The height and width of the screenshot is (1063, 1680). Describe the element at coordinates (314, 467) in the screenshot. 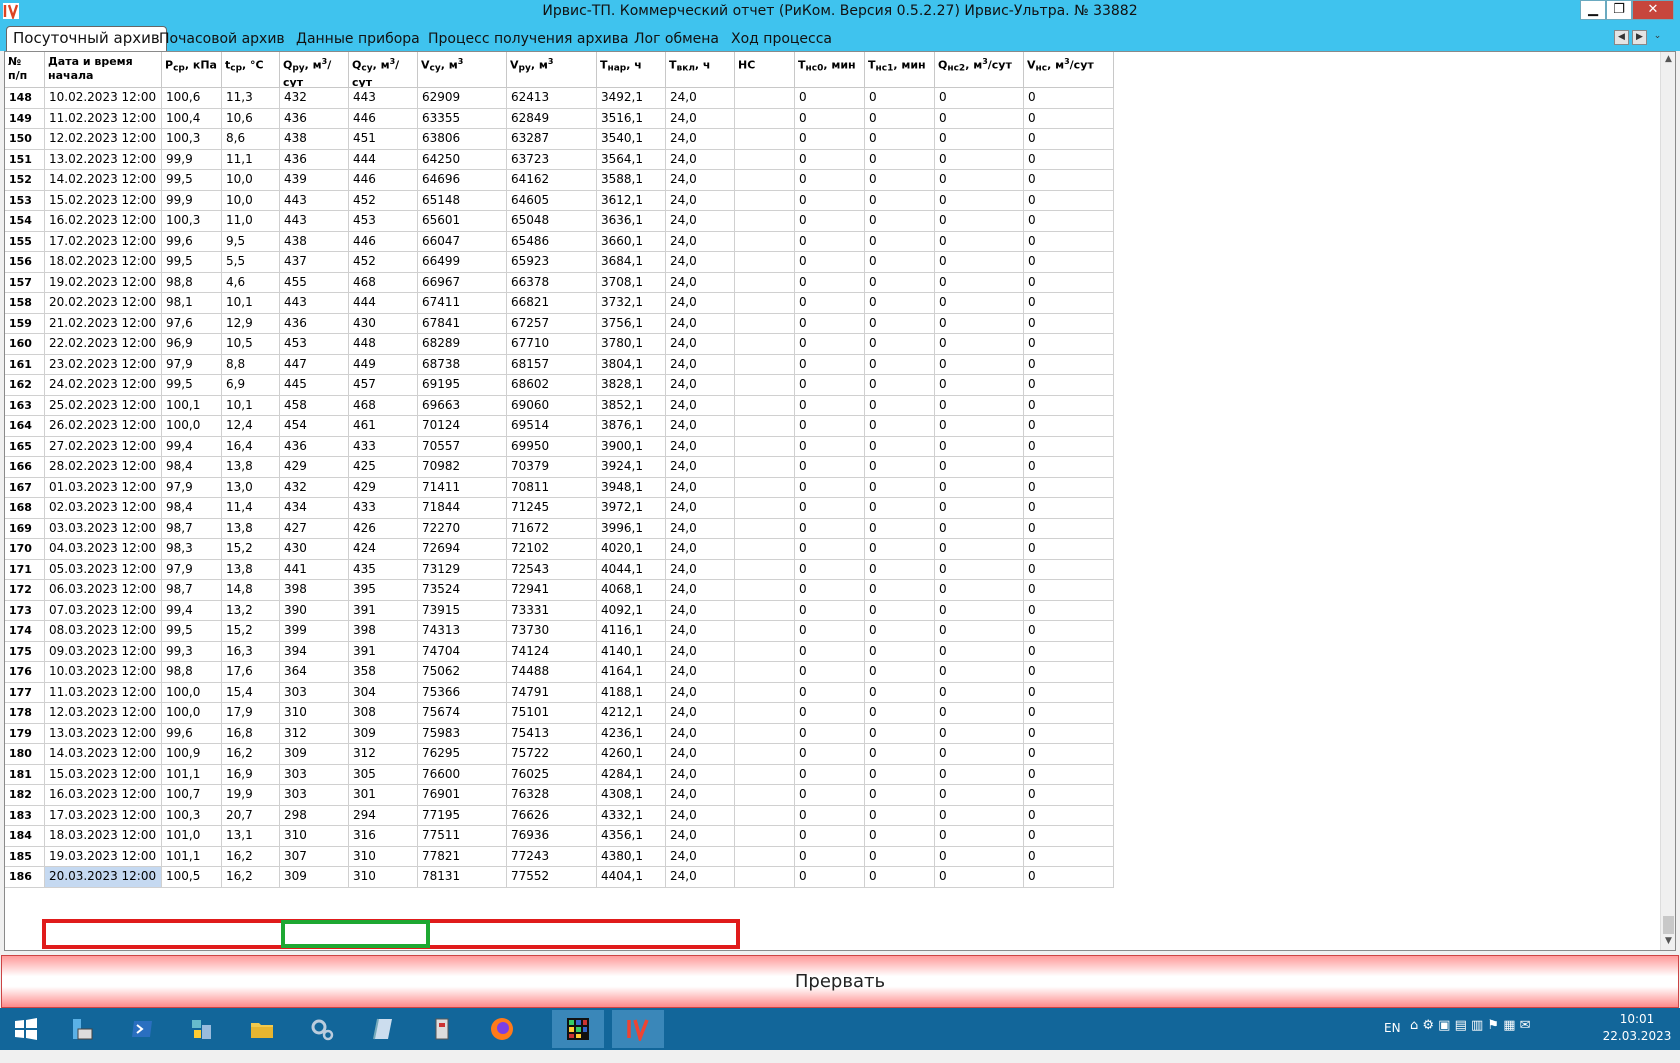

I see `cell-qru: 429` at that location.